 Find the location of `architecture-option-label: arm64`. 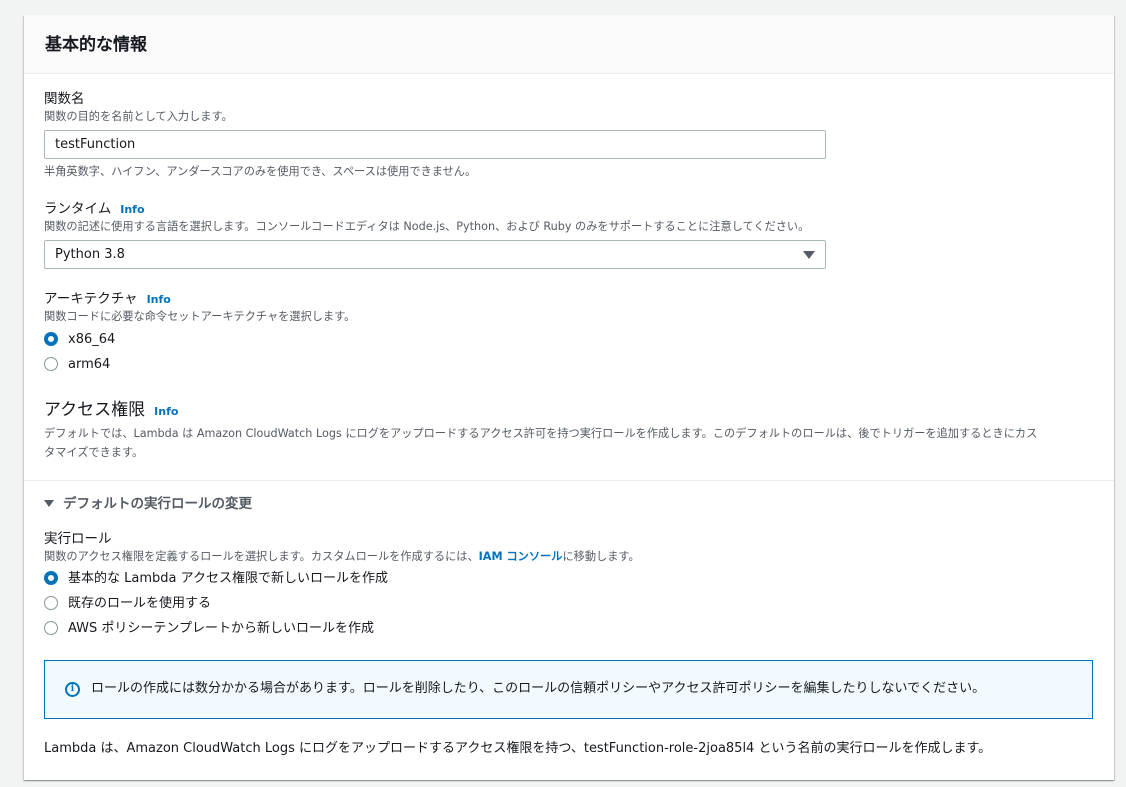

architecture-option-label: arm64 is located at coordinates (89, 364).